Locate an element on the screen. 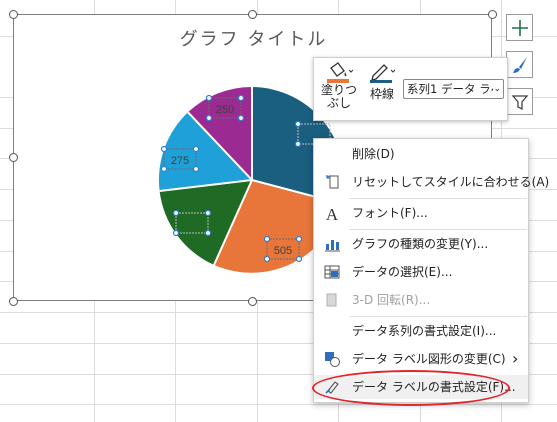 This screenshot has height=422, width=557. outline-label: 枠線 is located at coordinates (381, 94).